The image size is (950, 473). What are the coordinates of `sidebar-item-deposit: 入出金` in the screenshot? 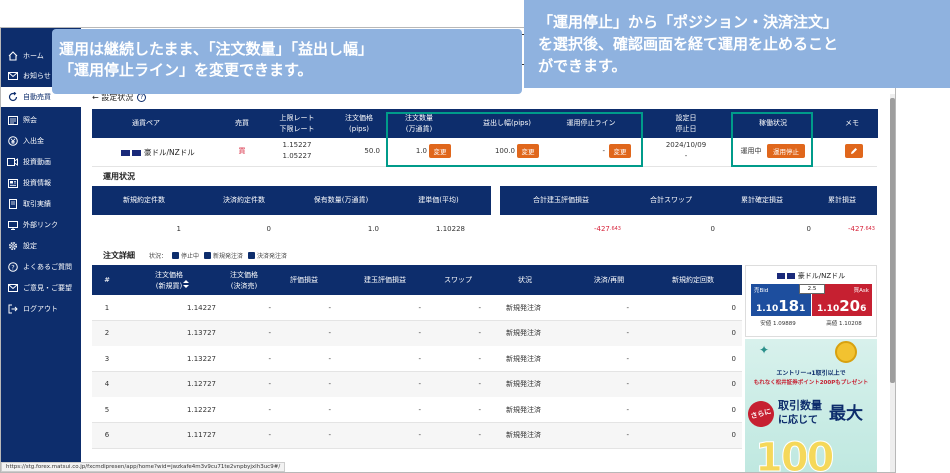 It's located at (41, 141).